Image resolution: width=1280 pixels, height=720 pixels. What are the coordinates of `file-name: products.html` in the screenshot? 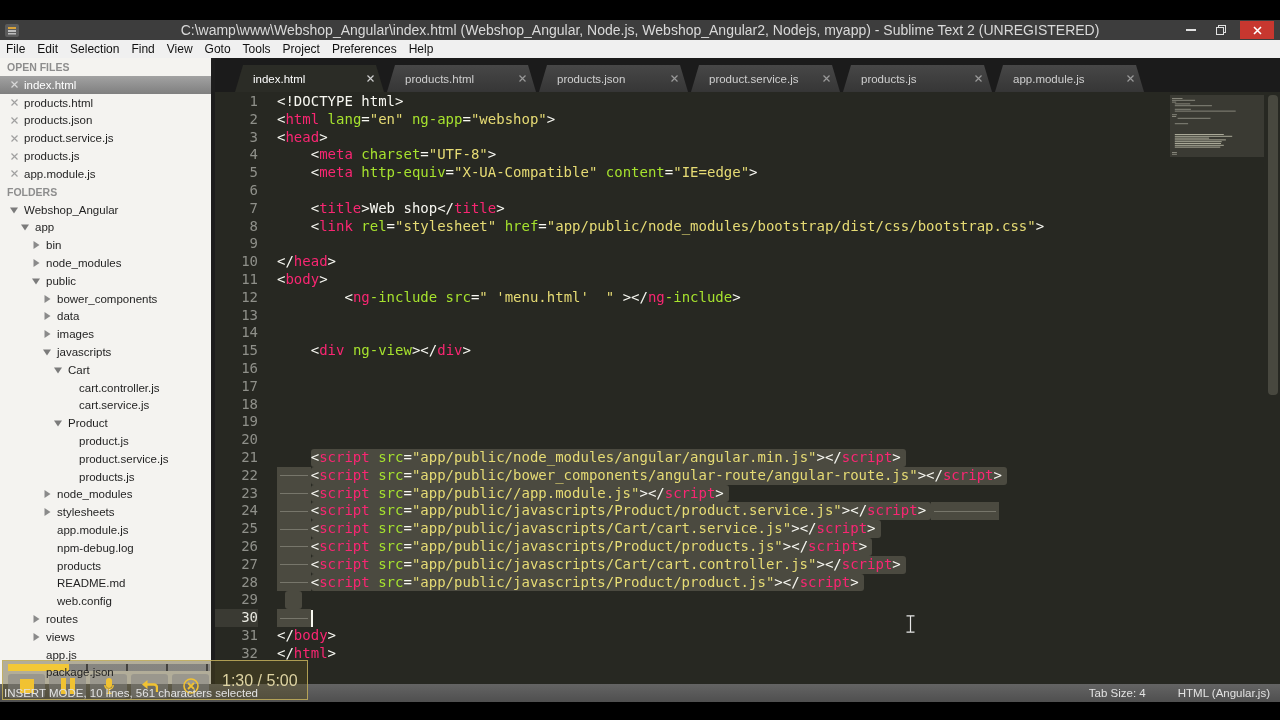 It's located at (59, 102).